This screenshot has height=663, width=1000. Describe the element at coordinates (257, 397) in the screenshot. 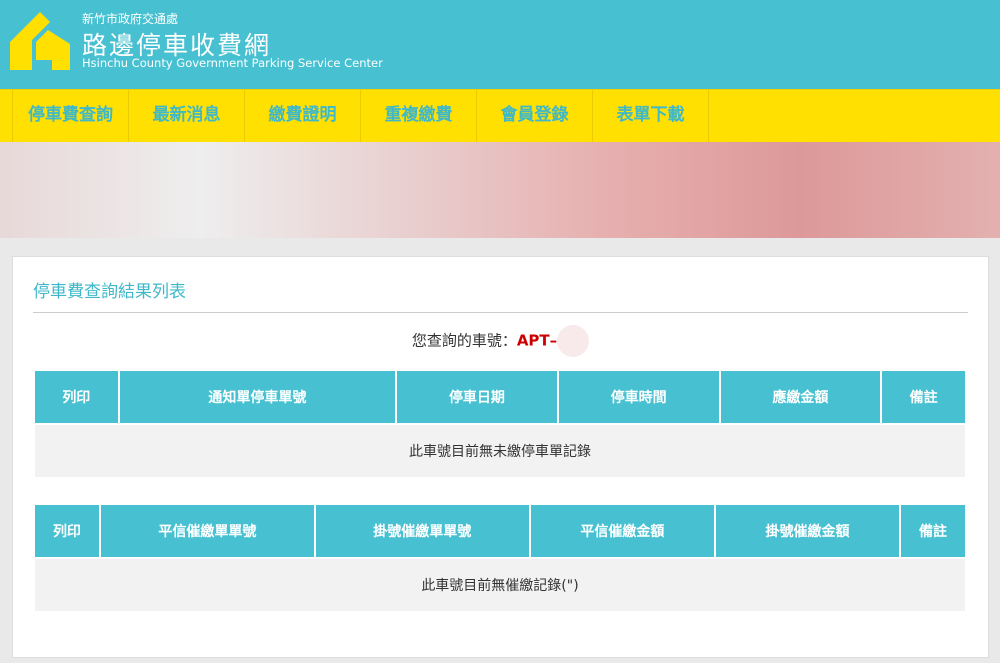

I see `col-header: 通知單停車單號` at that location.